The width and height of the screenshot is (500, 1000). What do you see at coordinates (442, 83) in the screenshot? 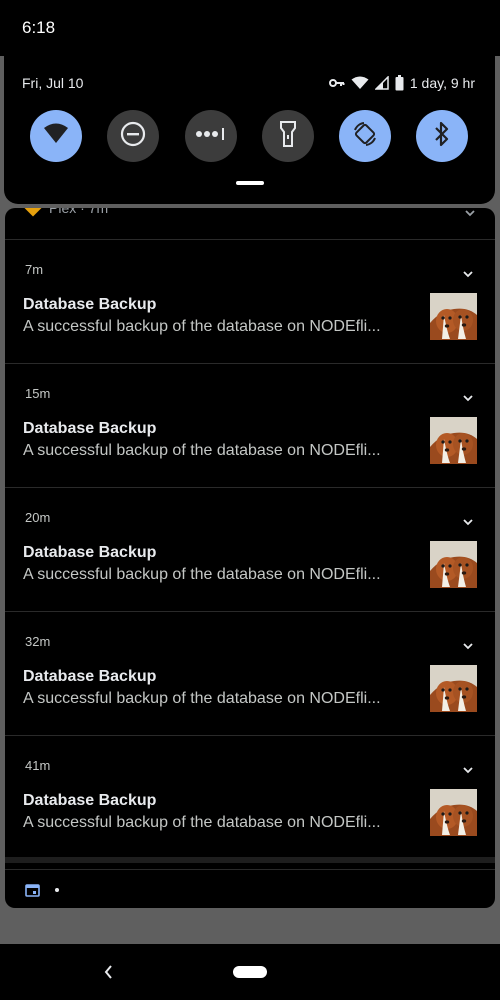
I see `battery-text: 1 day, 9 hr` at bounding box center [442, 83].